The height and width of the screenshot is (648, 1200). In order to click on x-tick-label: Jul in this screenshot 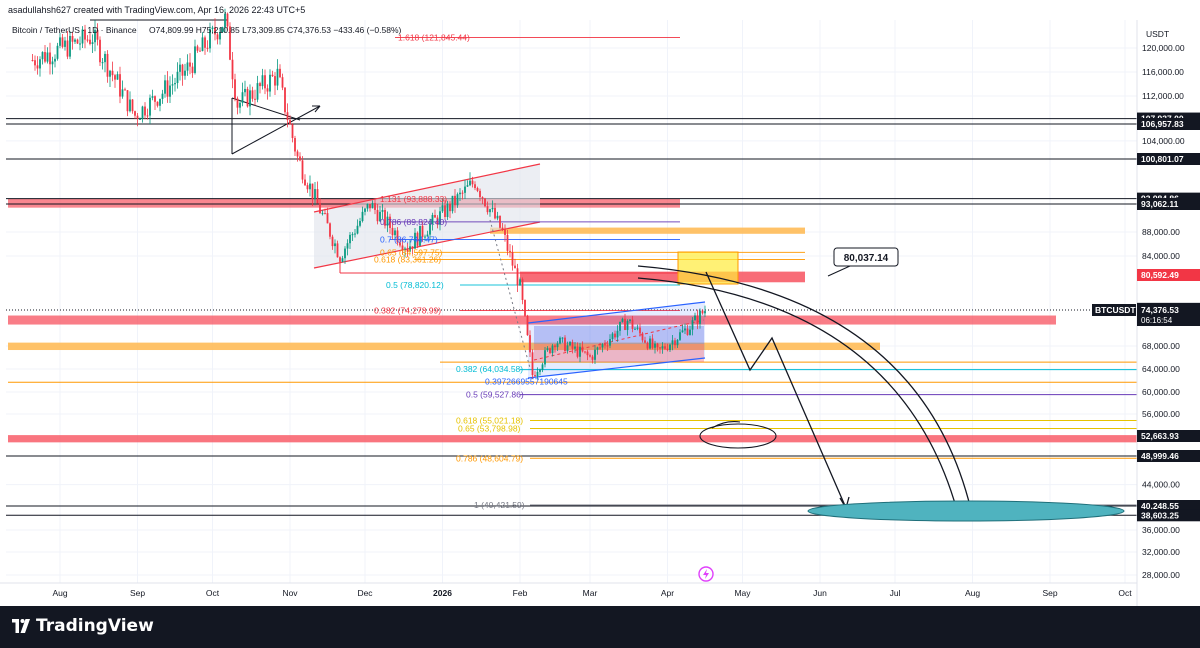, I will do `click(895, 593)`.